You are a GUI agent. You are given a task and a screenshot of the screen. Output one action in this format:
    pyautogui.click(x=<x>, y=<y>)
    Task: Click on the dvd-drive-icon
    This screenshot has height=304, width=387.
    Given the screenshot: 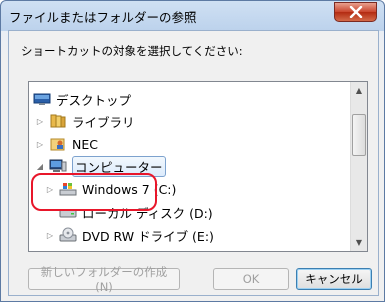 What is the action you would take?
    pyautogui.click(x=68, y=235)
    